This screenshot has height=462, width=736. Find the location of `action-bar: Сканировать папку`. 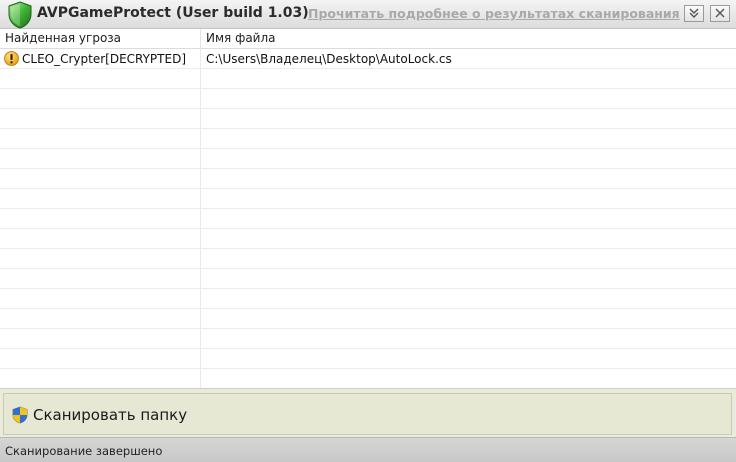

action-bar: Сканировать папку is located at coordinates (368, 412).